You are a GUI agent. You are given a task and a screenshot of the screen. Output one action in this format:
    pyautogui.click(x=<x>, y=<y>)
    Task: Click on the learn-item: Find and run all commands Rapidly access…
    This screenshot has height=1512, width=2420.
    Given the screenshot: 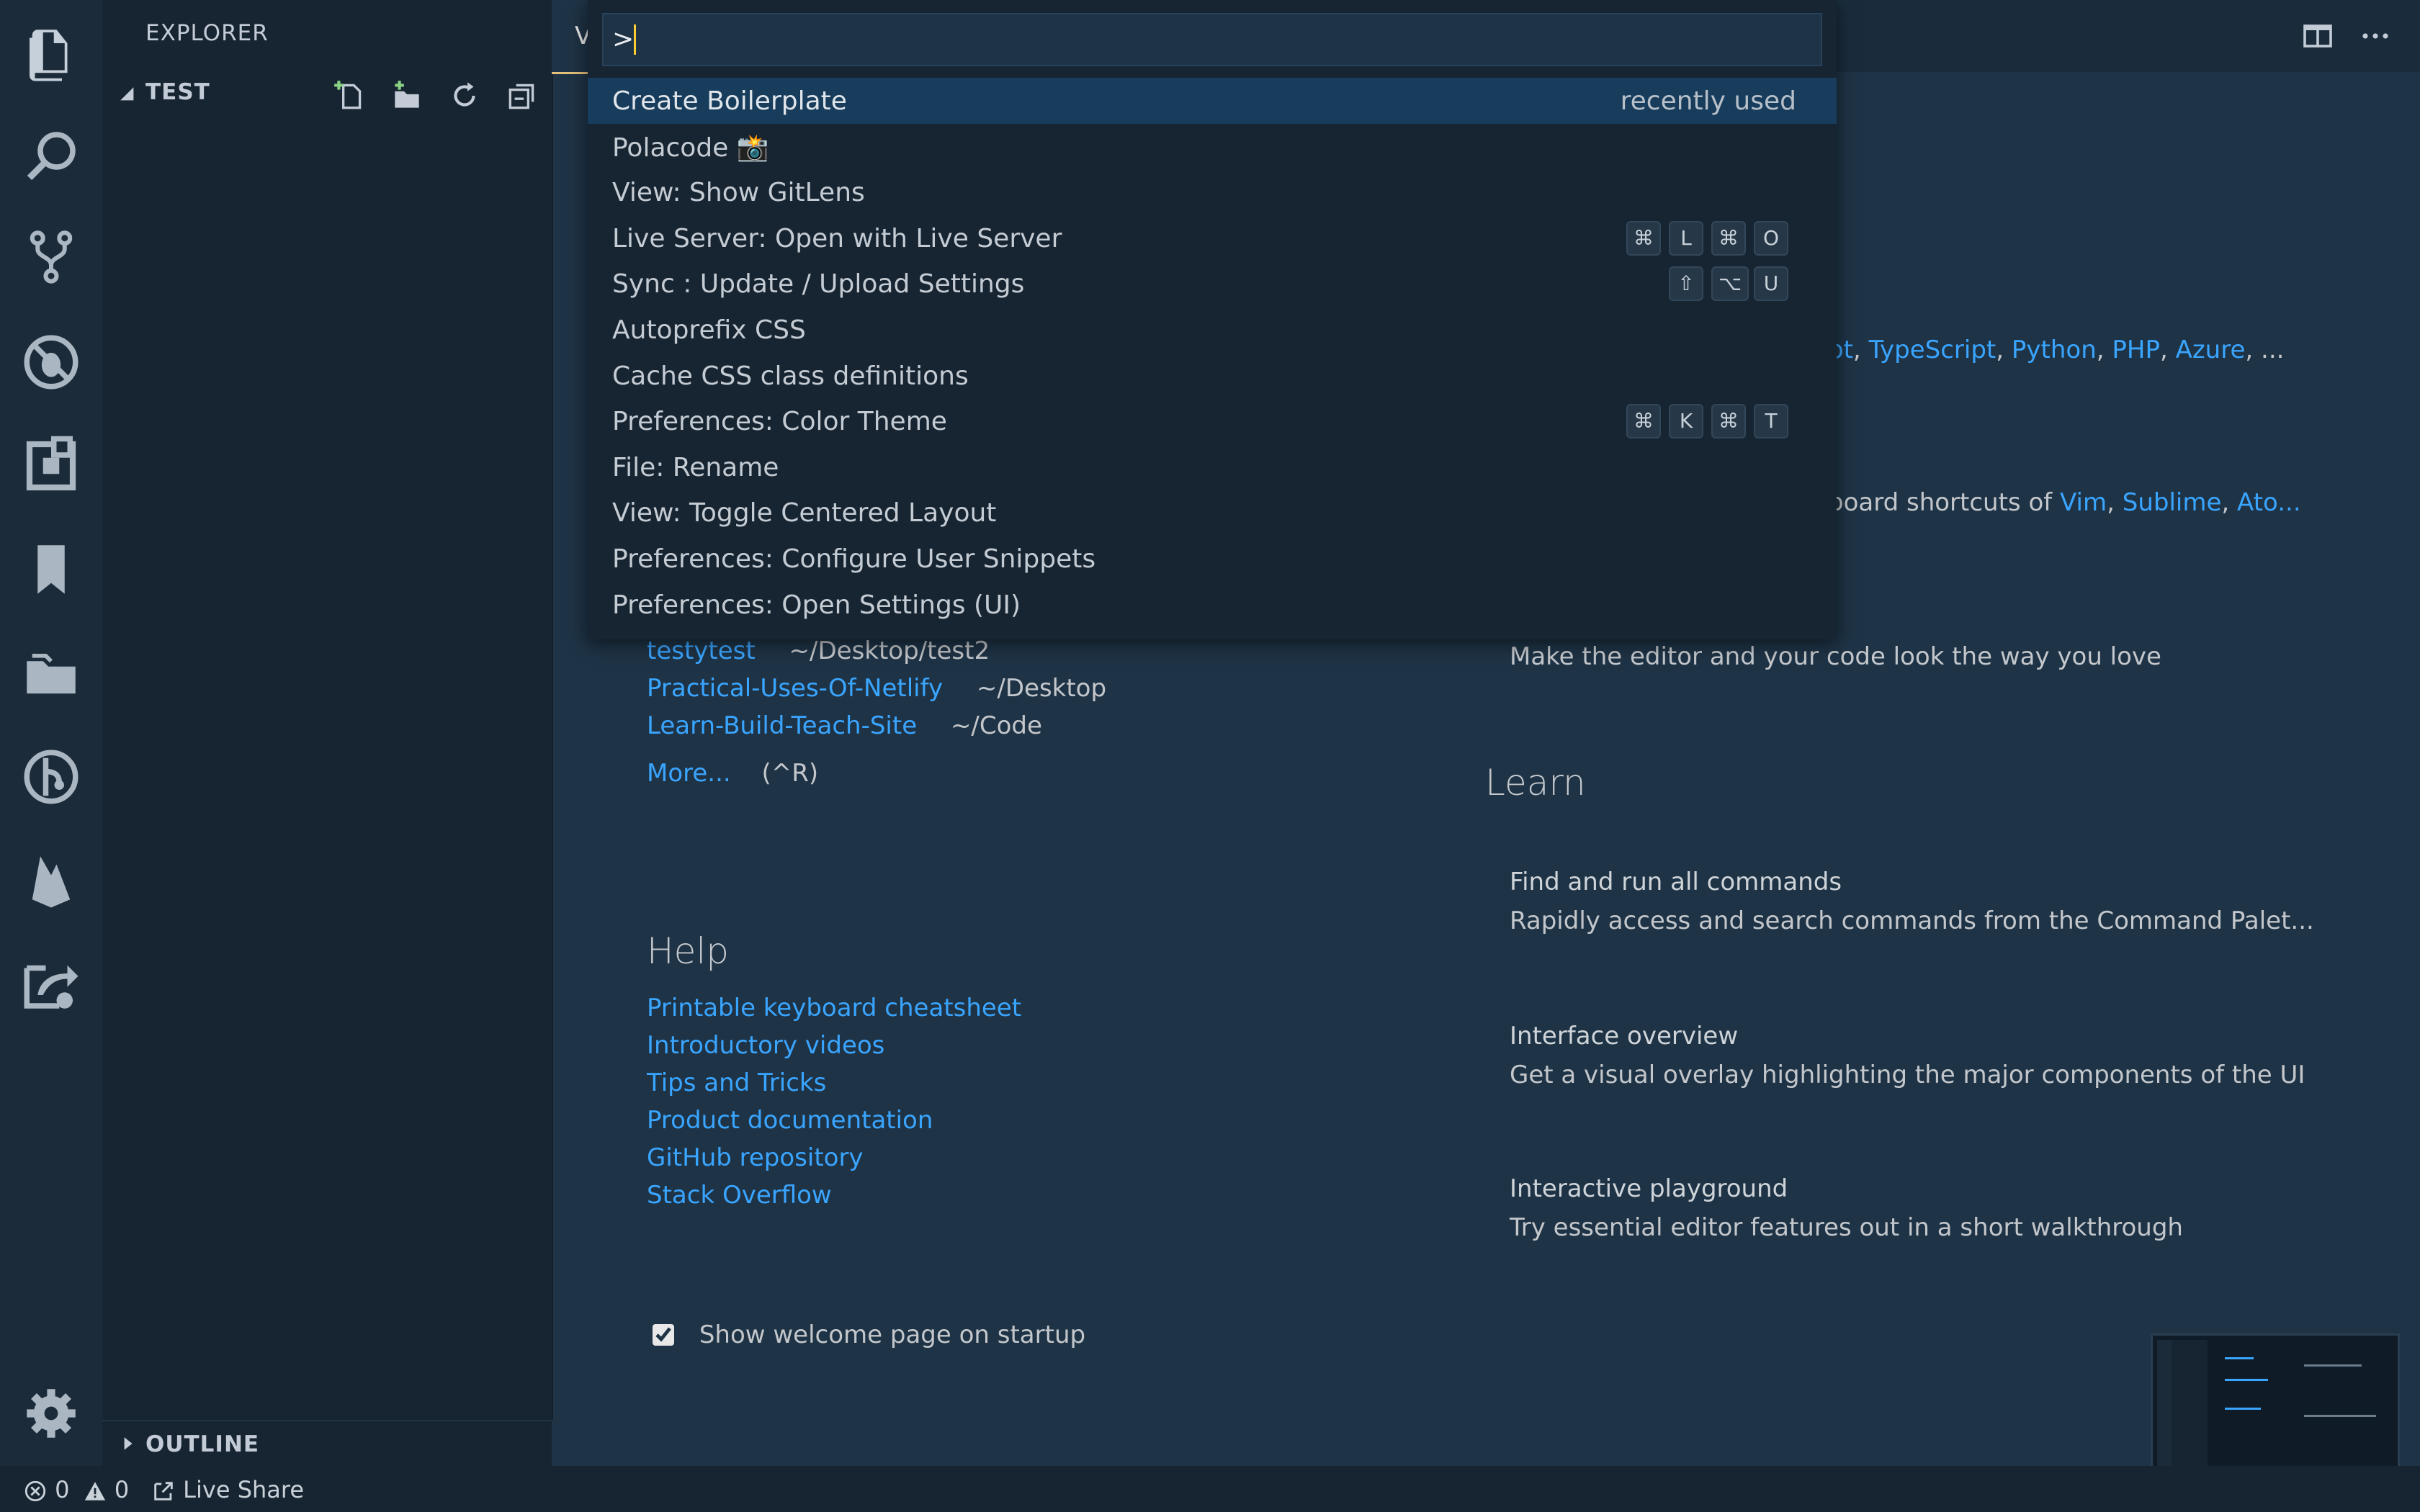 What is the action you would take?
    pyautogui.click(x=1912, y=901)
    